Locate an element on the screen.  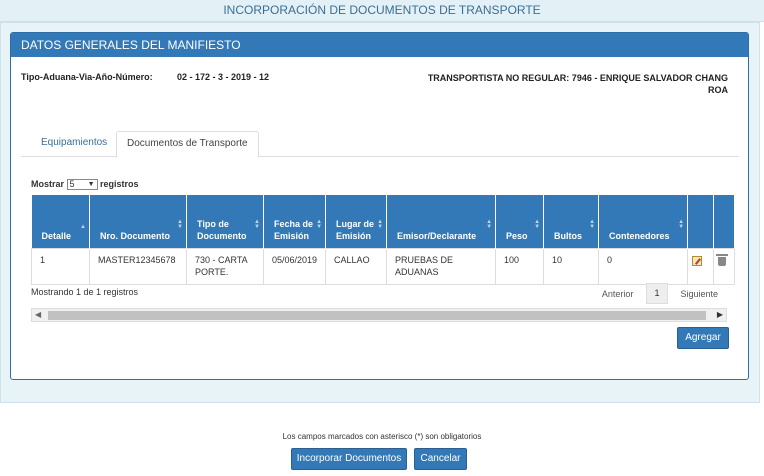
col-edit is located at coordinates (701, 221).